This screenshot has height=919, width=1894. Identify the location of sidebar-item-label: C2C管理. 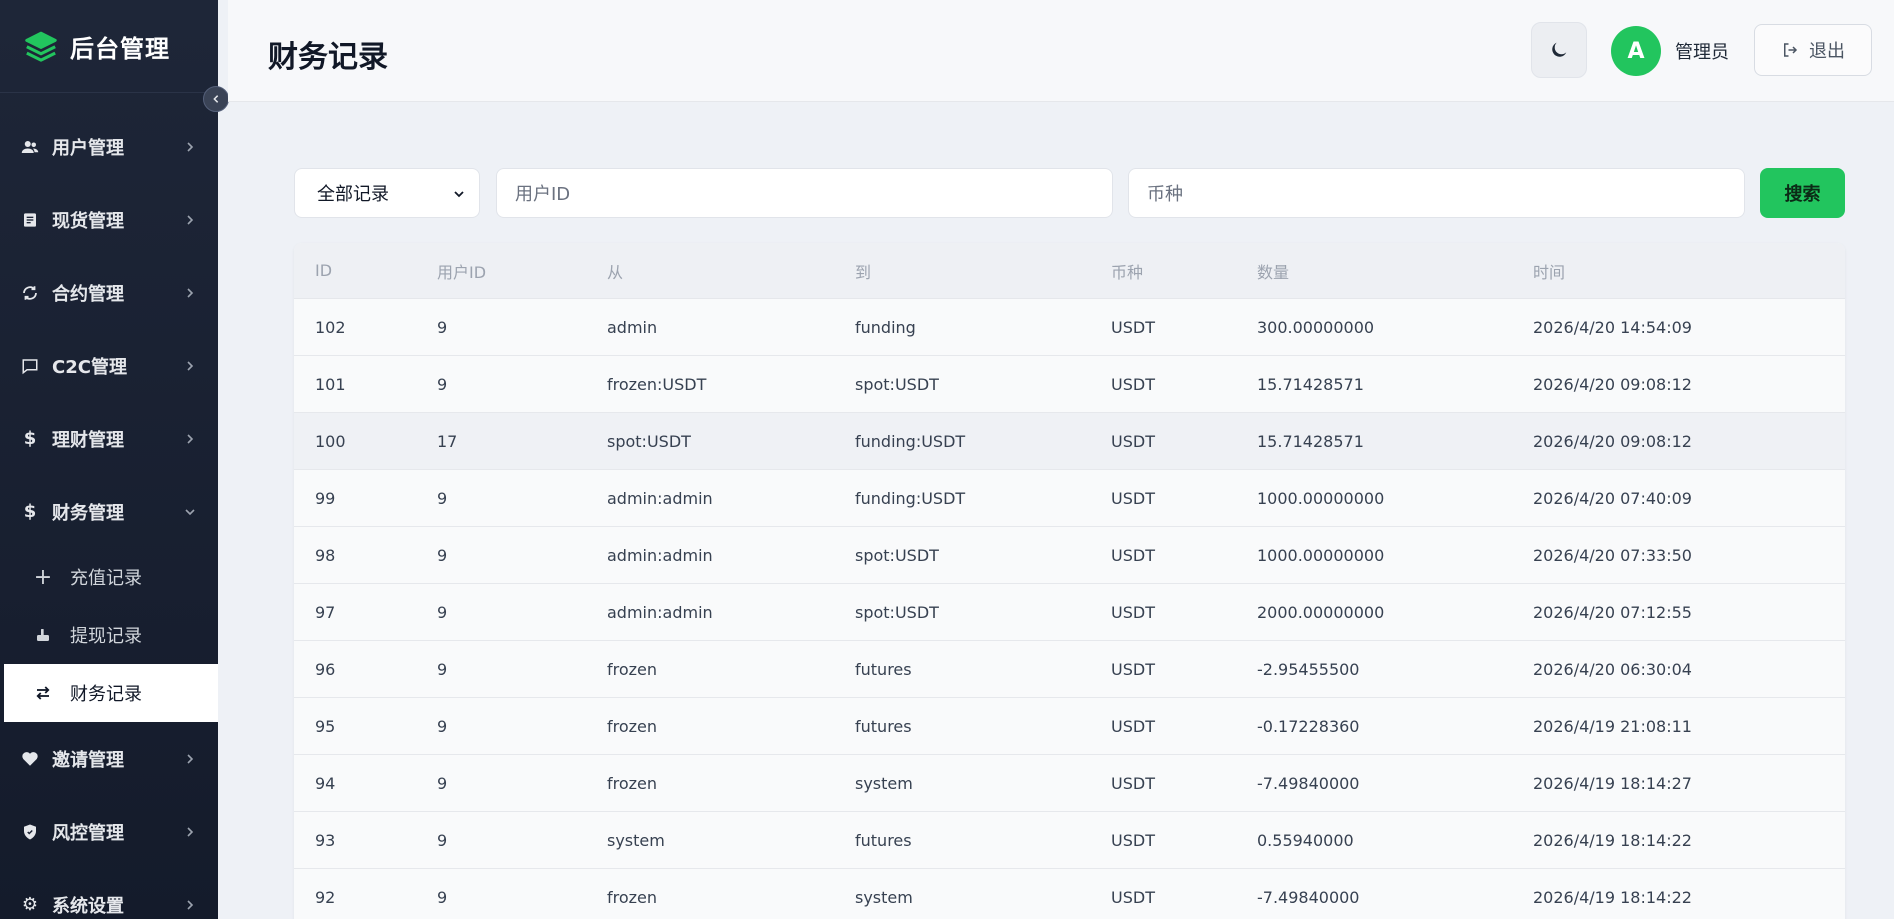
(89, 367).